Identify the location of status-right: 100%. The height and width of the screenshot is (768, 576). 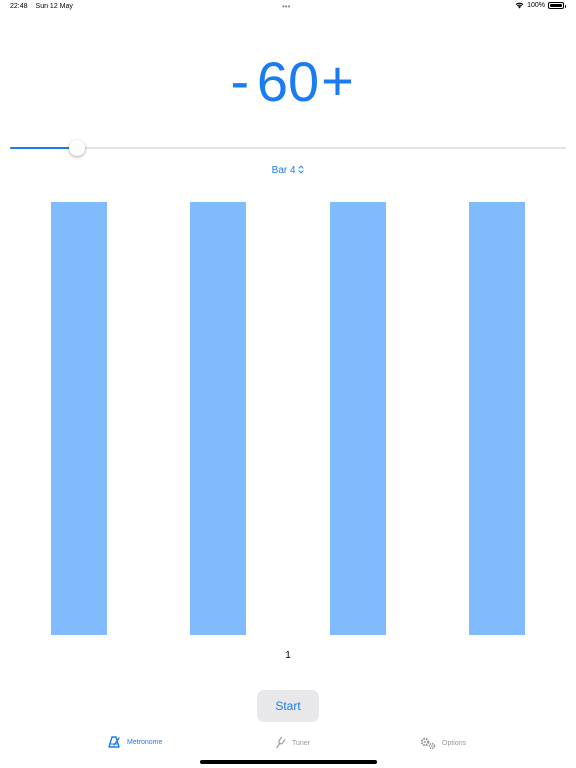
(540, 5).